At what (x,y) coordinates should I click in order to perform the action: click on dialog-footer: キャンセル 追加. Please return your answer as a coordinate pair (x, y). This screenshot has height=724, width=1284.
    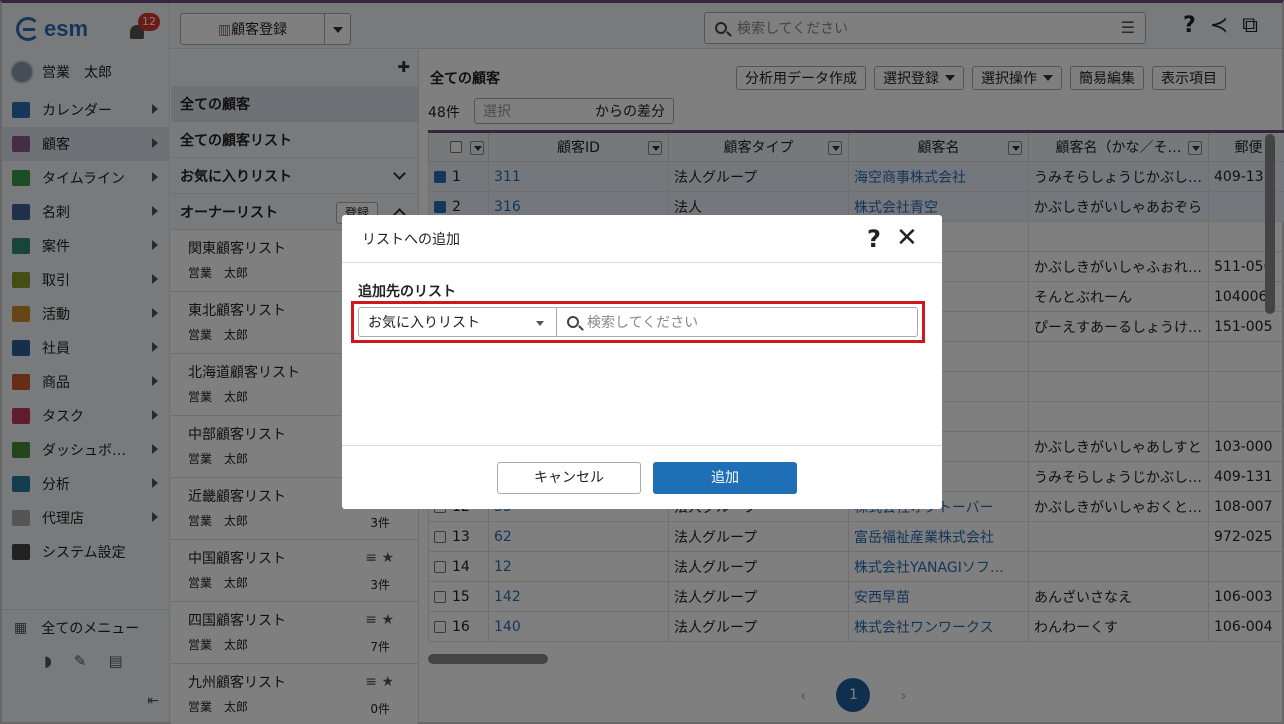
    Looking at the image, I should click on (642, 477).